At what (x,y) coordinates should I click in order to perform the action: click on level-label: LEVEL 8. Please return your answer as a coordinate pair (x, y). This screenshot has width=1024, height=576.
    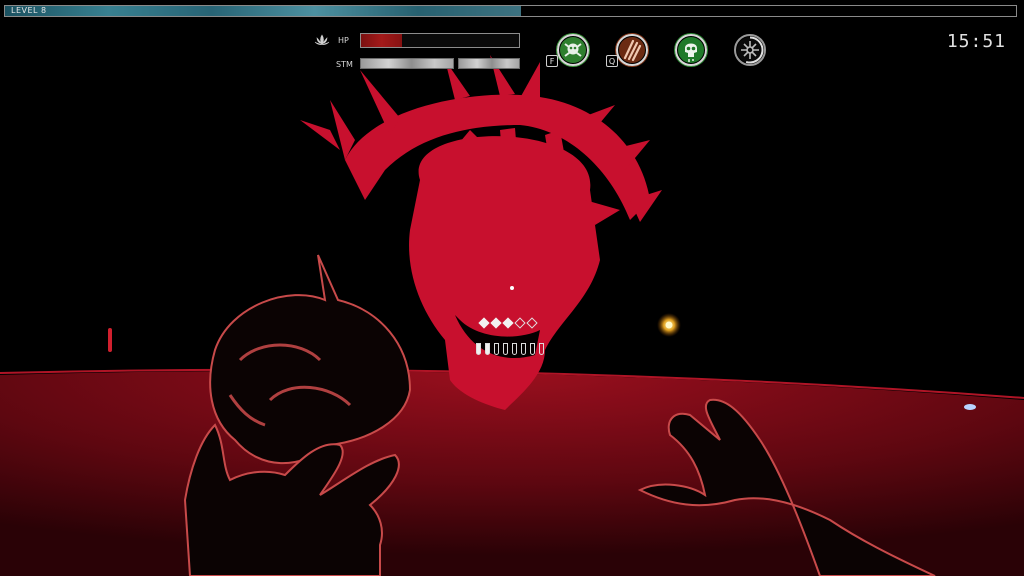
    Looking at the image, I should click on (29, 10).